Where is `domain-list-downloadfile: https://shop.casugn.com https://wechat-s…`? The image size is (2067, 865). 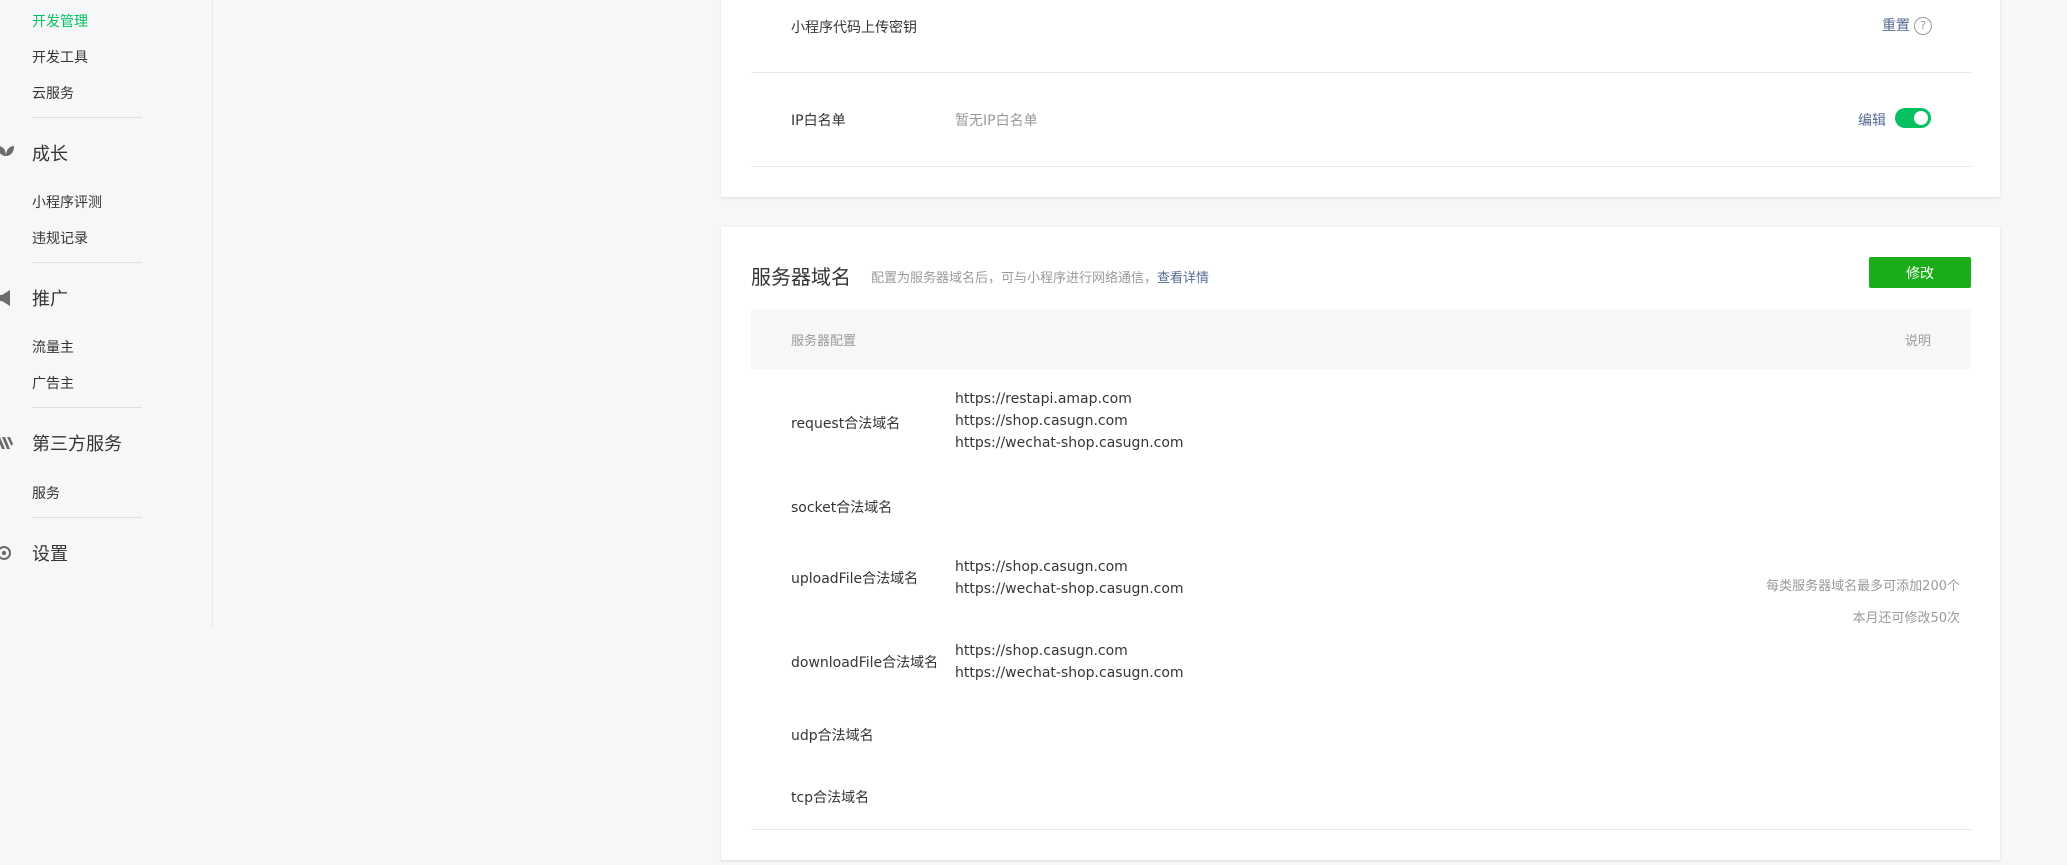
domain-list-downloadfile: https://shop.casugn.com https://wechat-s… is located at coordinates (1069, 662).